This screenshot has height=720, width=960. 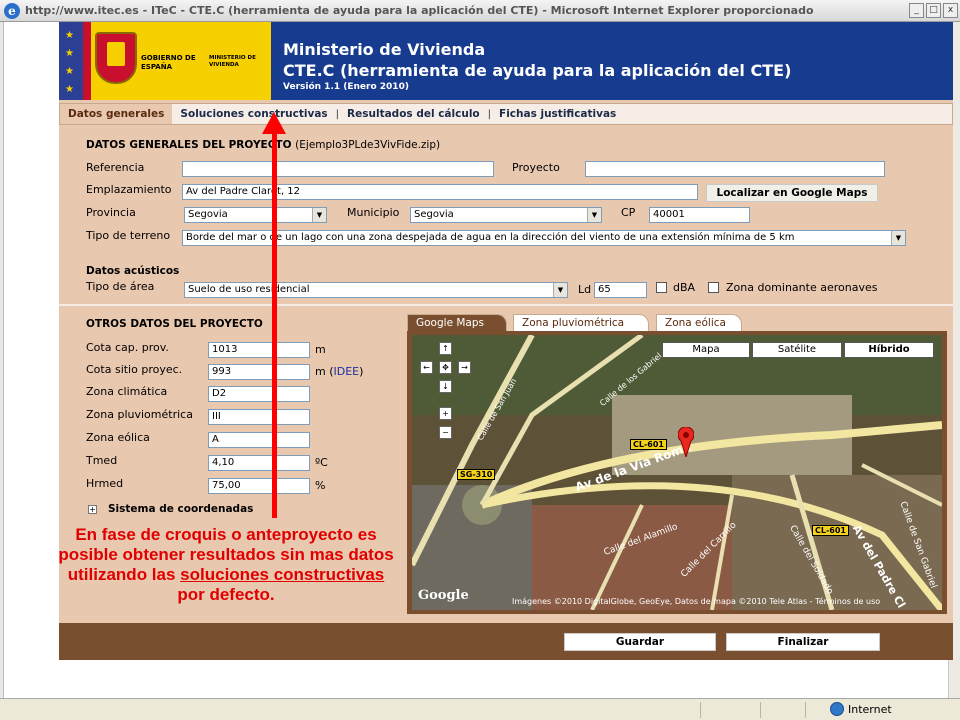 What do you see at coordinates (324, 371) in the screenshot?
I see `unit-text: m (` at bounding box center [324, 371].